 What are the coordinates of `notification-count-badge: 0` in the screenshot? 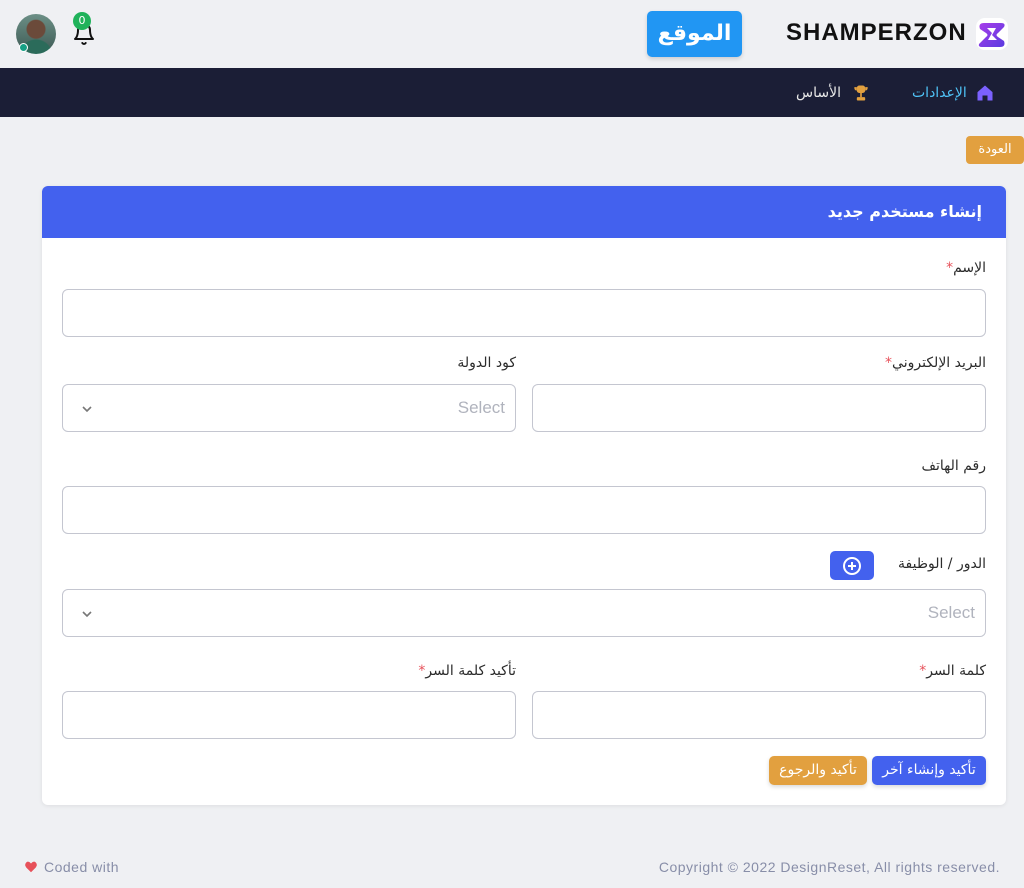 It's located at (82, 21).